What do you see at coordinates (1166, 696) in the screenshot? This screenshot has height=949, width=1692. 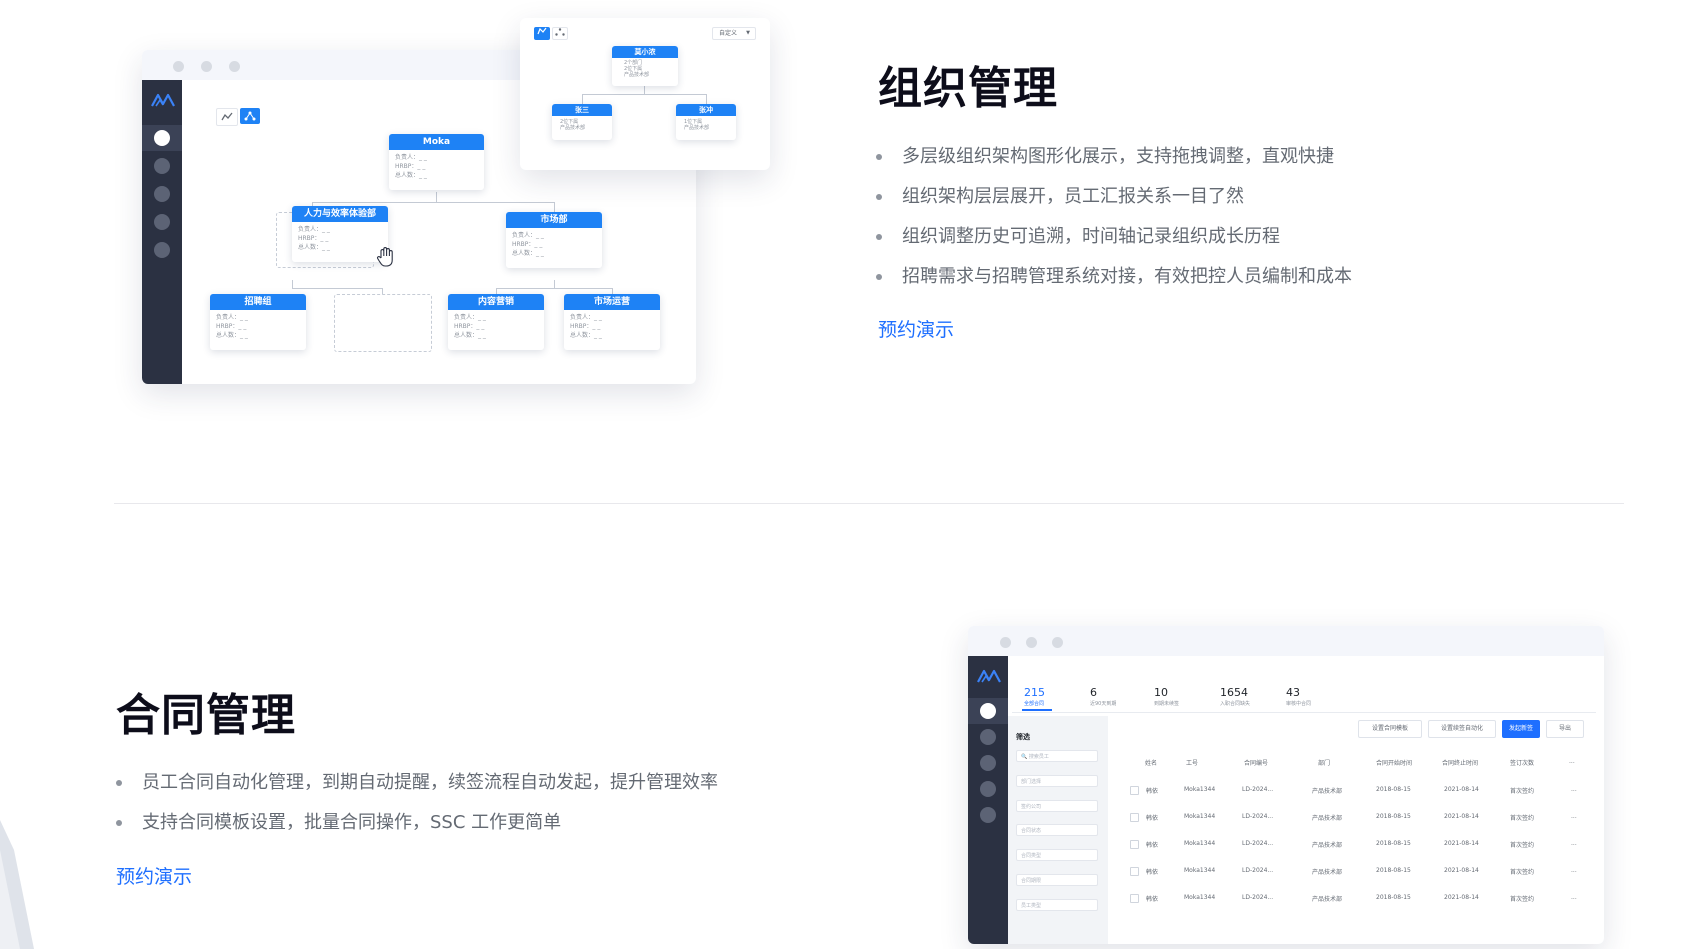 I see `stat-tab: 10 到期未续签` at bounding box center [1166, 696].